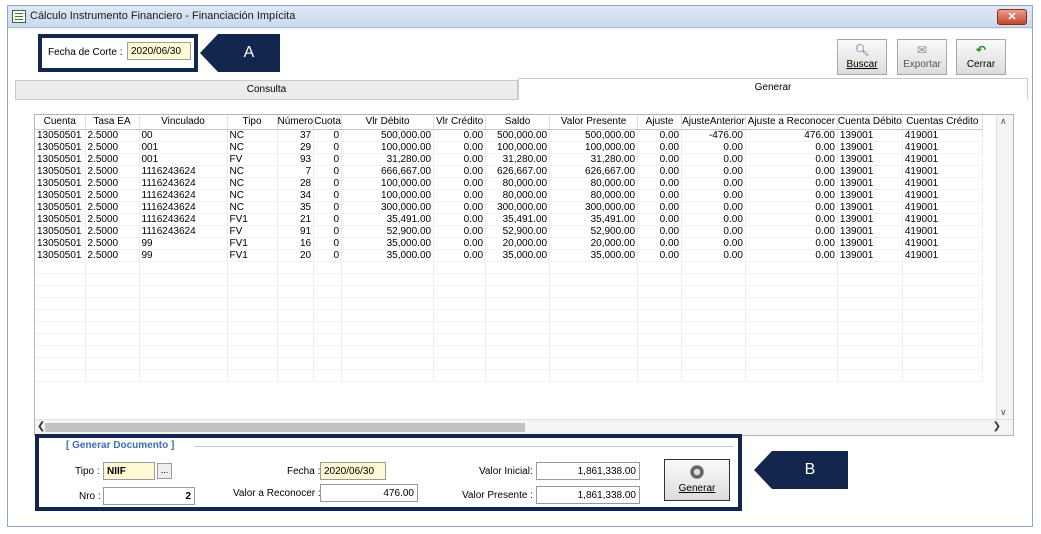  Describe the element at coordinates (594, 122) in the screenshot. I see `column-header: Valor Presente` at that location.